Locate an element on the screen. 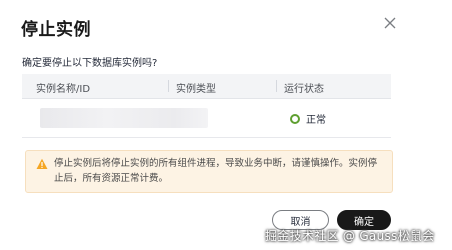 The width and height of the screenshot is (452, 250). warning-triangle-icon is located at coordinates (42, 163).